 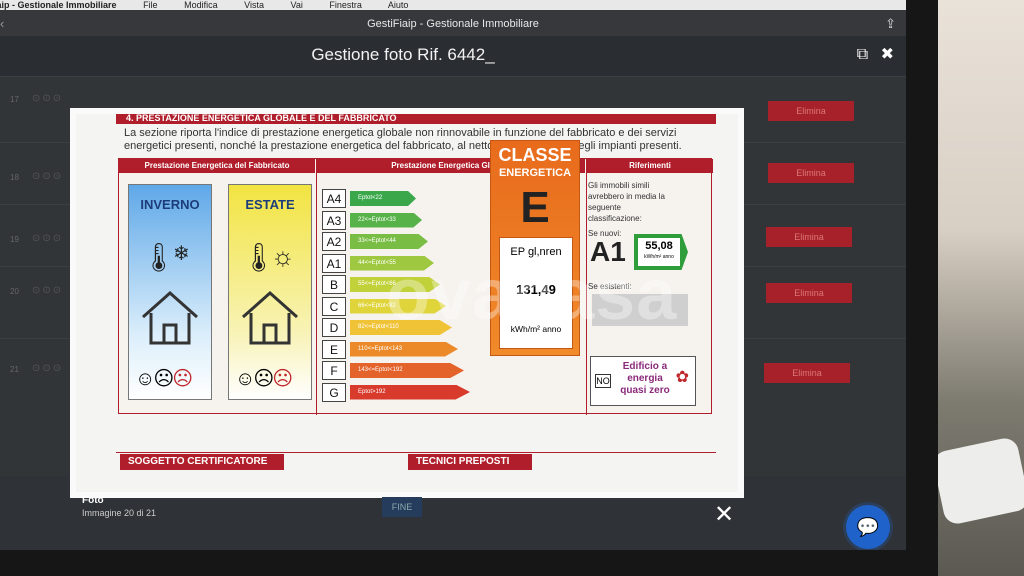 I want to click on energy-class-label: A2, so click(x=334, y=241).